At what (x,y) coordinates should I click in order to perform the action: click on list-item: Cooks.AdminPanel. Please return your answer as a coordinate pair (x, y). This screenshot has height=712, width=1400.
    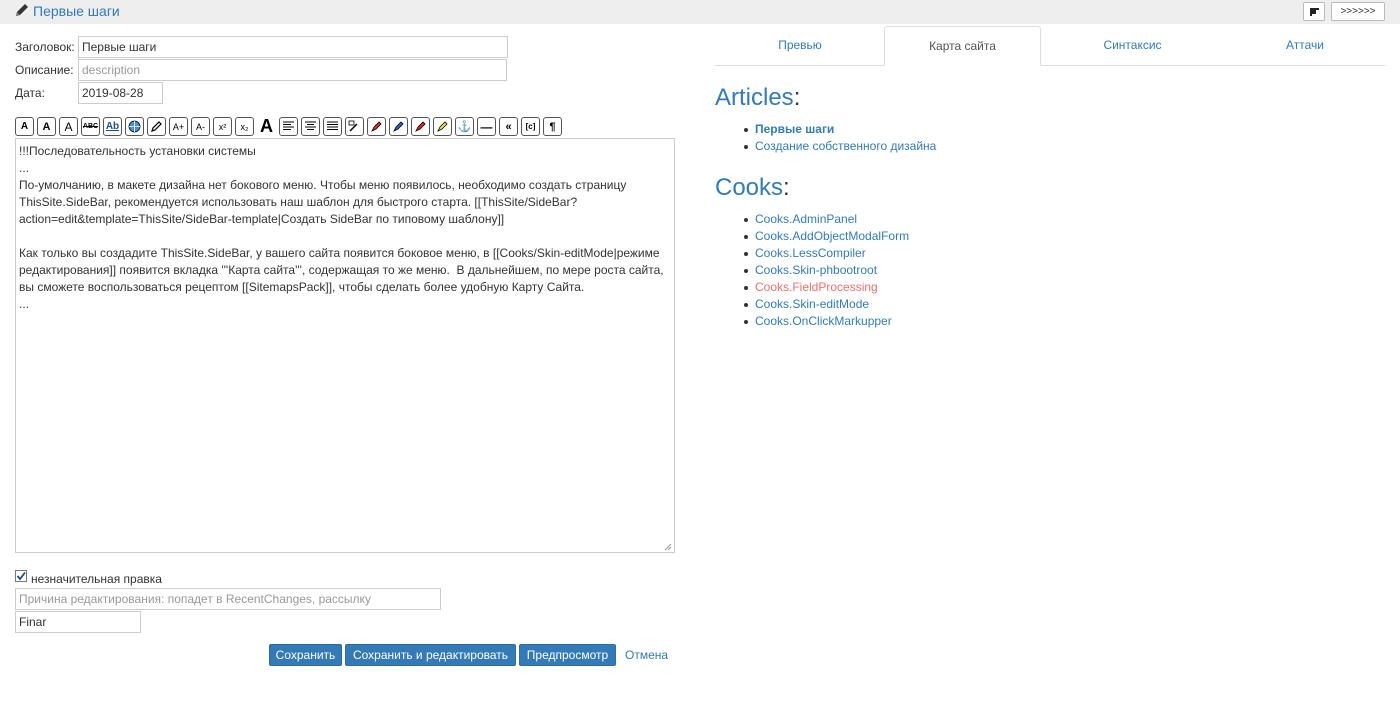
    Looking at the image, I should click on (825, 219).